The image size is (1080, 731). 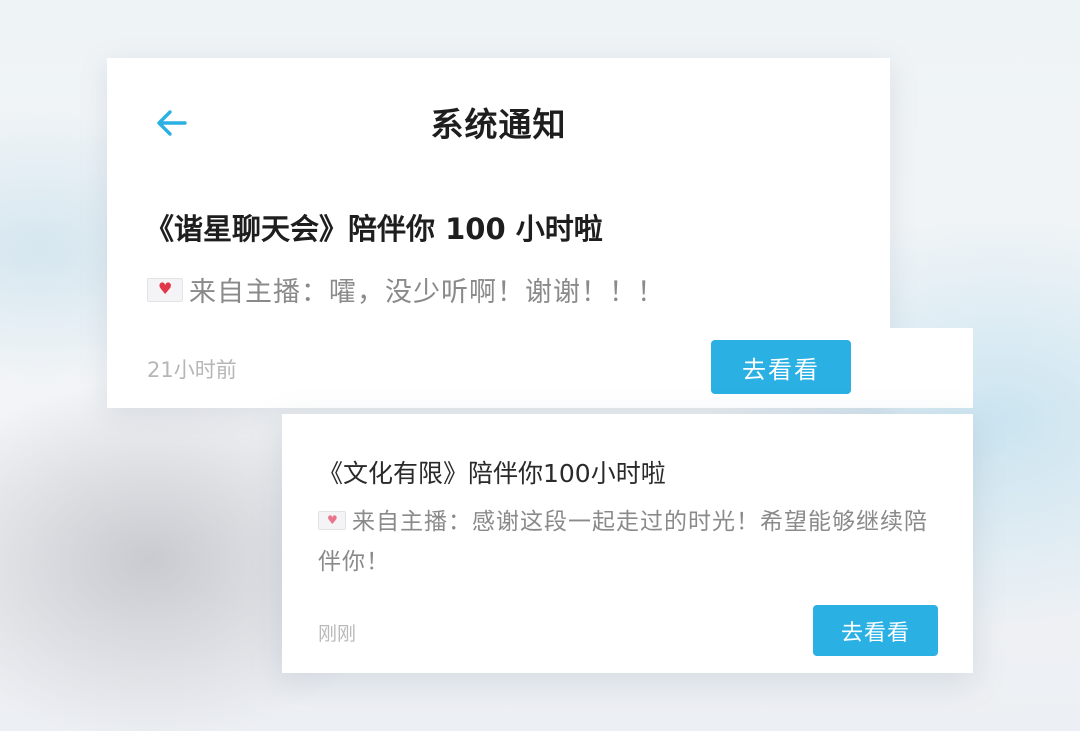 I want to click on notification-message-row: ♥ 来自主播：感谢这段一起走过的时光！希望能够继续陪伴你！, so click(x=628, y=542).